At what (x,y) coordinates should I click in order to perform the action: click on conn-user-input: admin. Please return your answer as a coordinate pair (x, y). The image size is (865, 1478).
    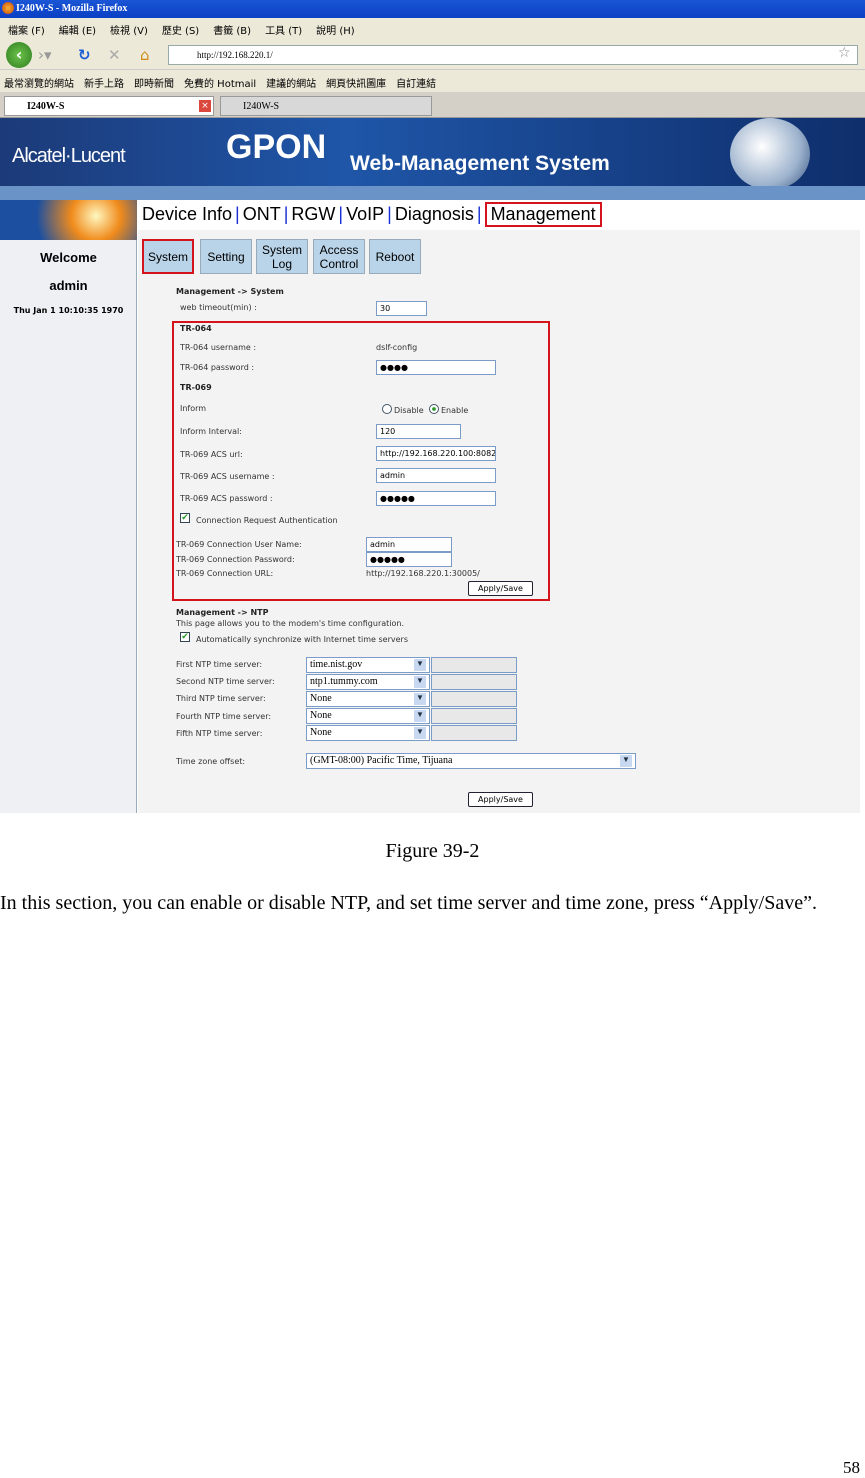
    Looking at the image, I should click on (409, 544).